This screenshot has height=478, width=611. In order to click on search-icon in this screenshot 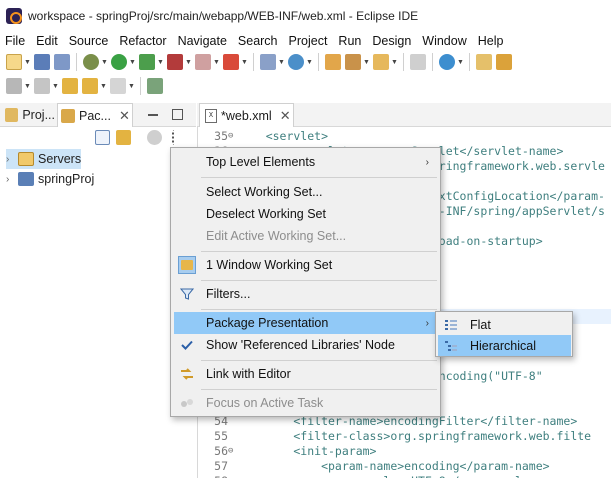, I will do `click(381, 62)`.